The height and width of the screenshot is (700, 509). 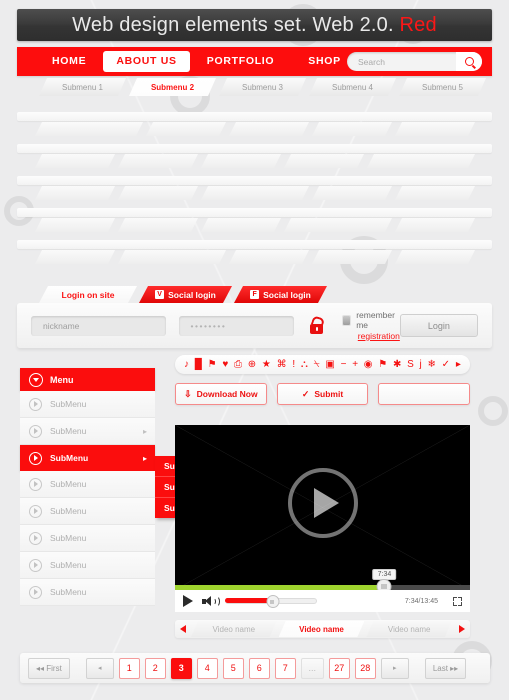 I want to click on video-tabs-next-button, so click(x=462, y=629).